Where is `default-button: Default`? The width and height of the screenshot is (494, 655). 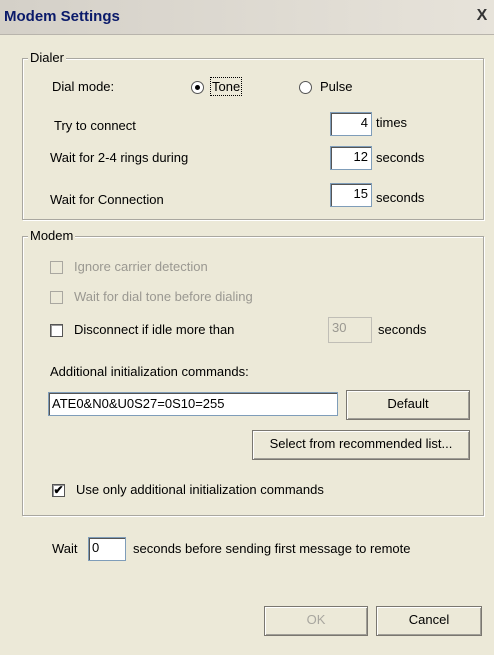
default-button: Default is located at coordinates (408, 405).